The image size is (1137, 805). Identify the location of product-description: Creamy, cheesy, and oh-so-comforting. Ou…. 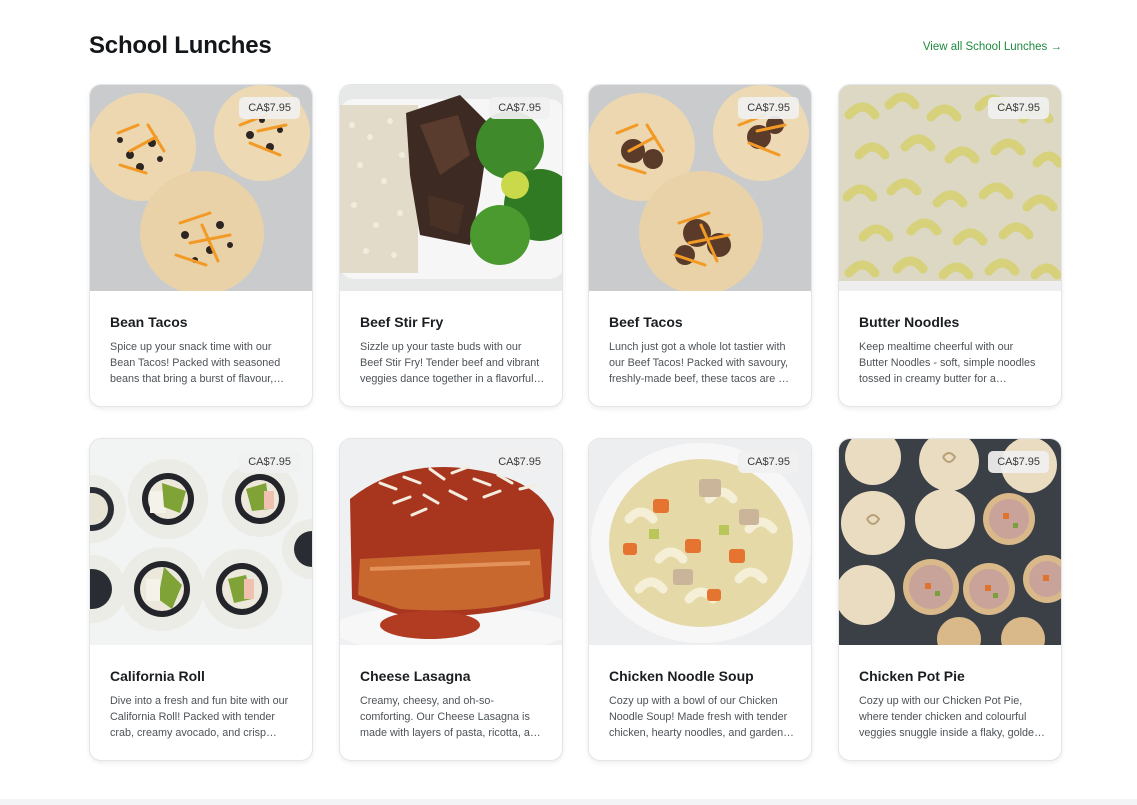
(451, 717).